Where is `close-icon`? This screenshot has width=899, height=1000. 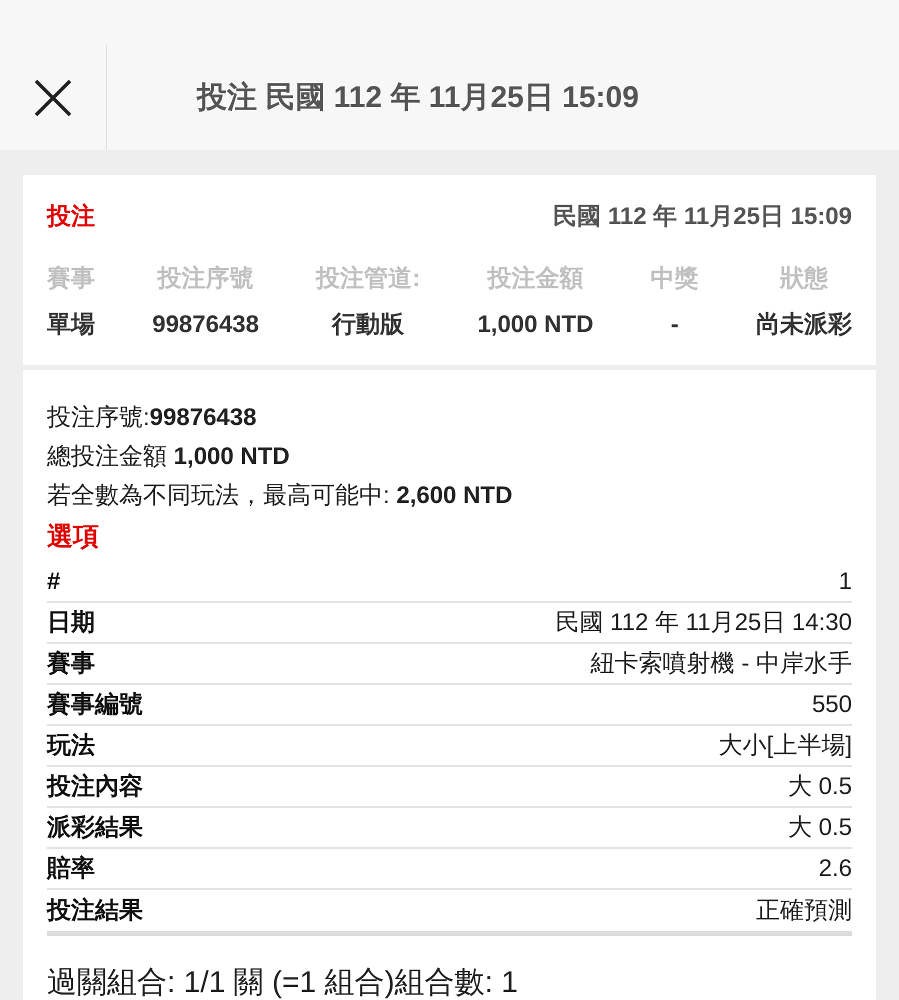
close-icon is located at coordinates (53, 97).